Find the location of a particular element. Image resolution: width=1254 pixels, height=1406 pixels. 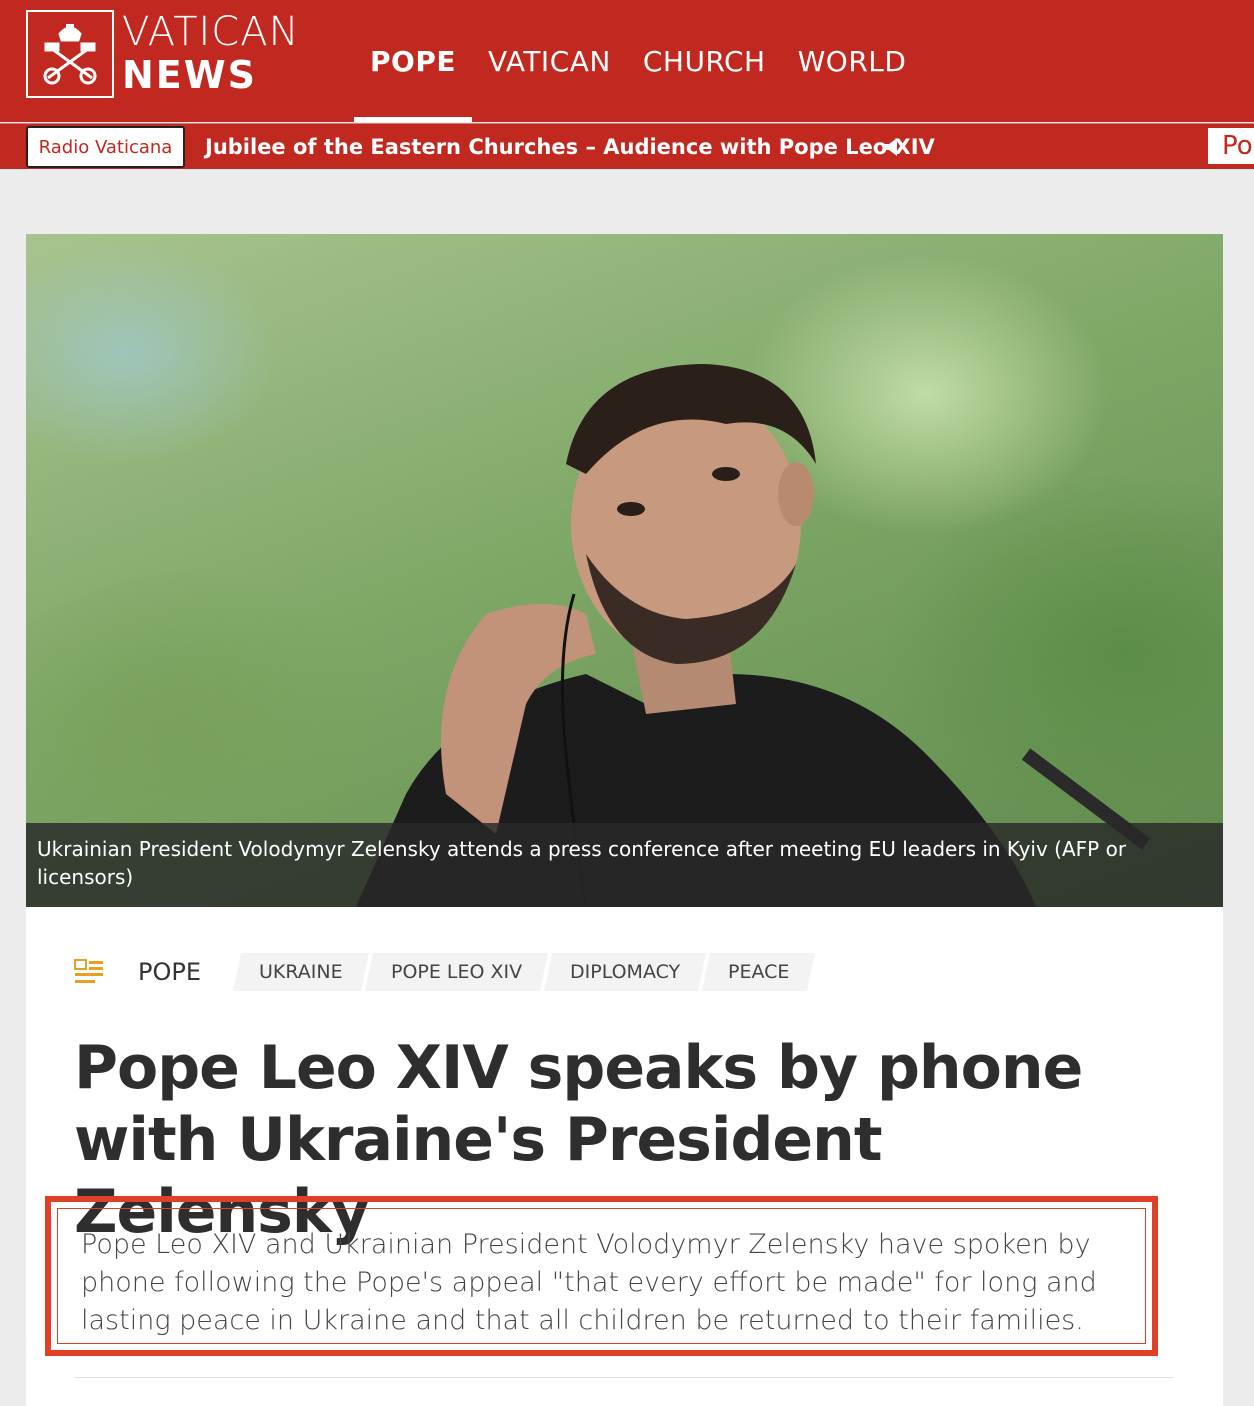

tag-label: UKRAINE is located at coordinates (301, 972).